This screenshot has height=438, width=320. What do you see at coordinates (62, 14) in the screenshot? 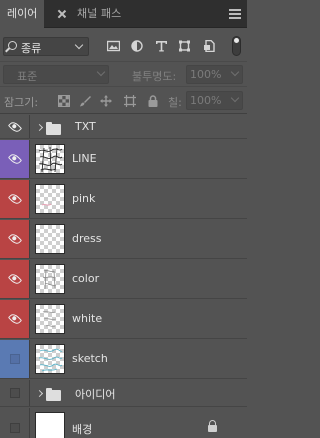
I see `close-icon` at bounding box center [62, 14].